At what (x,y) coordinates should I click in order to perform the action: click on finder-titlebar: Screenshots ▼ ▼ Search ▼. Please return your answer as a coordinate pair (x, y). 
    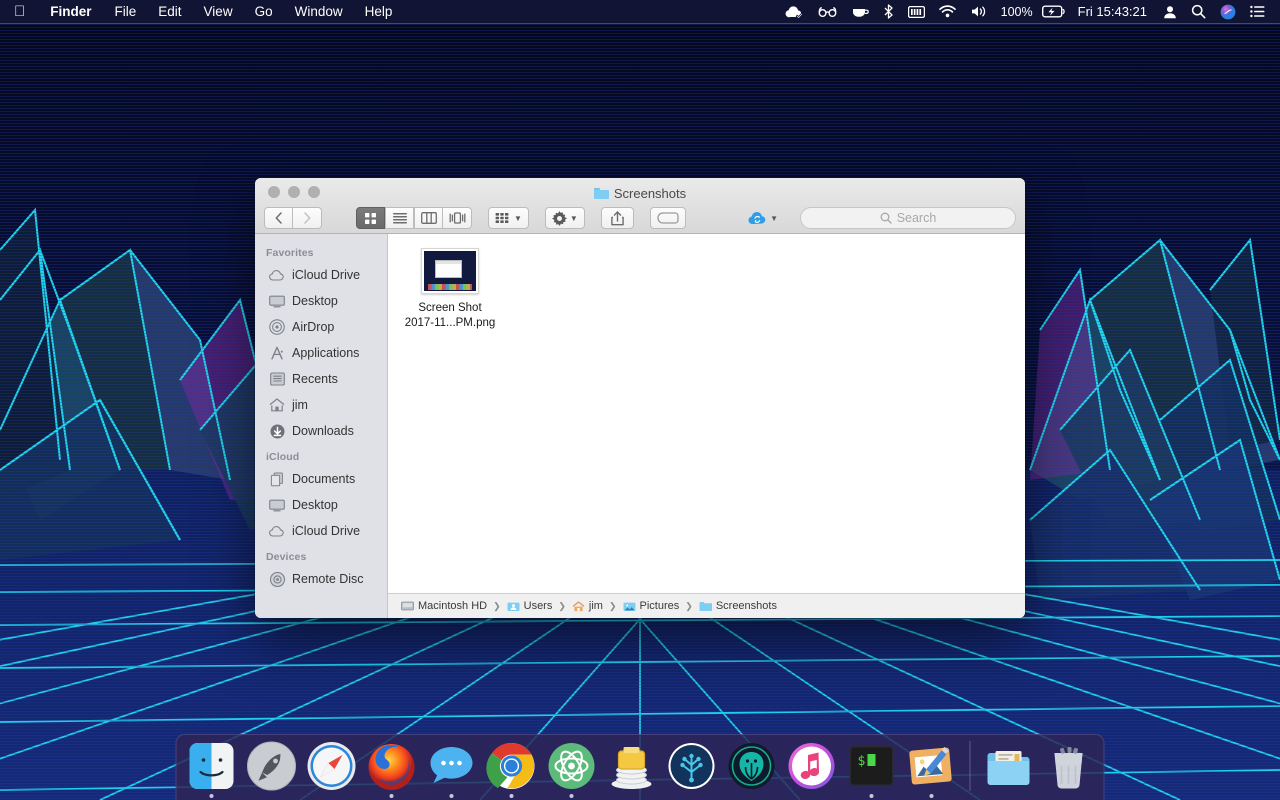
    Looking at the image, I should click on (640, 206).